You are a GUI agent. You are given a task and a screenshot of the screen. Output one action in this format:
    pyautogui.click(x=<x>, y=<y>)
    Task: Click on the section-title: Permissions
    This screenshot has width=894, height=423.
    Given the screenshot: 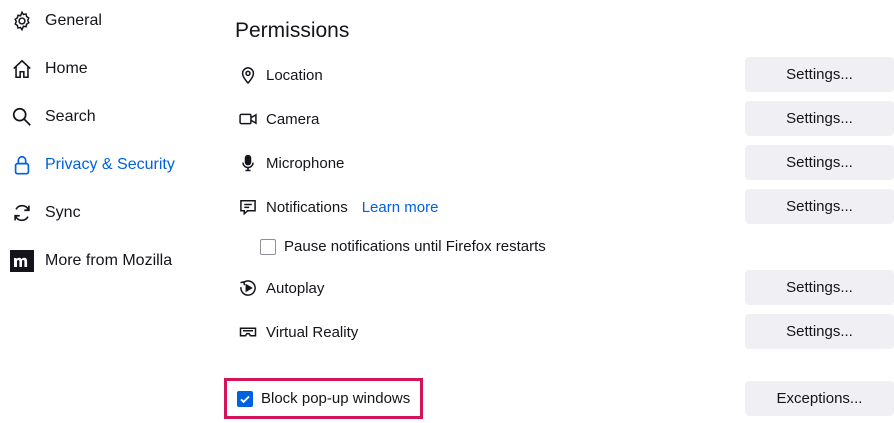 What is the action you would take?
    pyautogui.click(x=292, y=30)
    